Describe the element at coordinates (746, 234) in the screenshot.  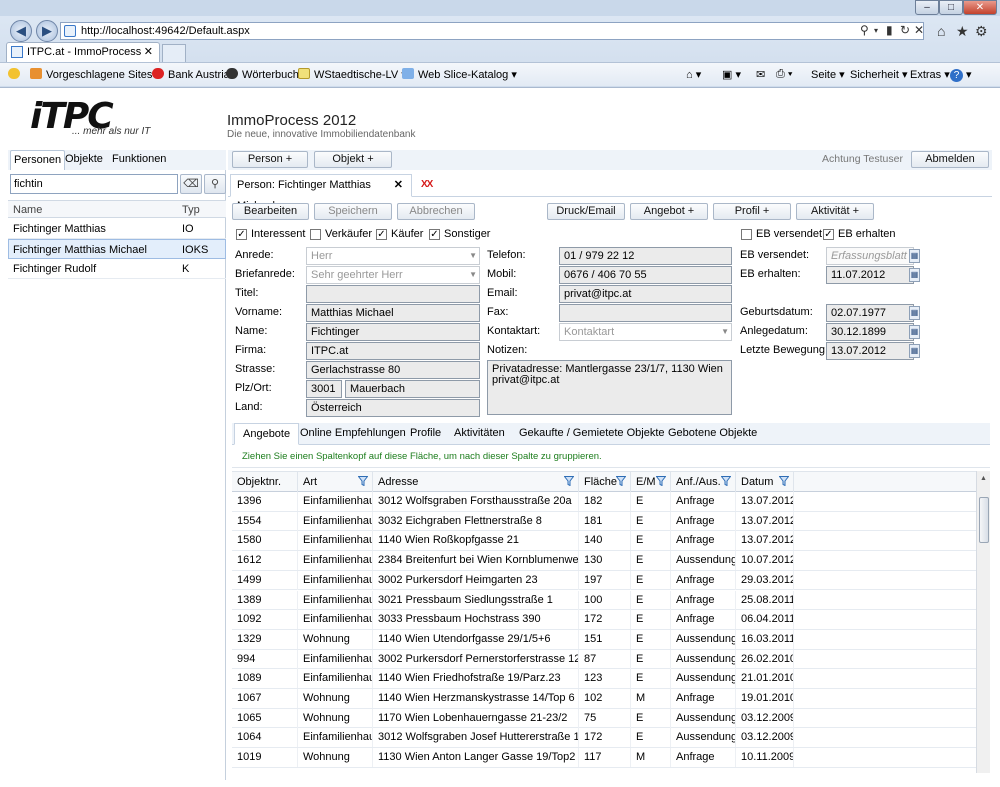
I see `eb-versendet-checkbox` at that location.